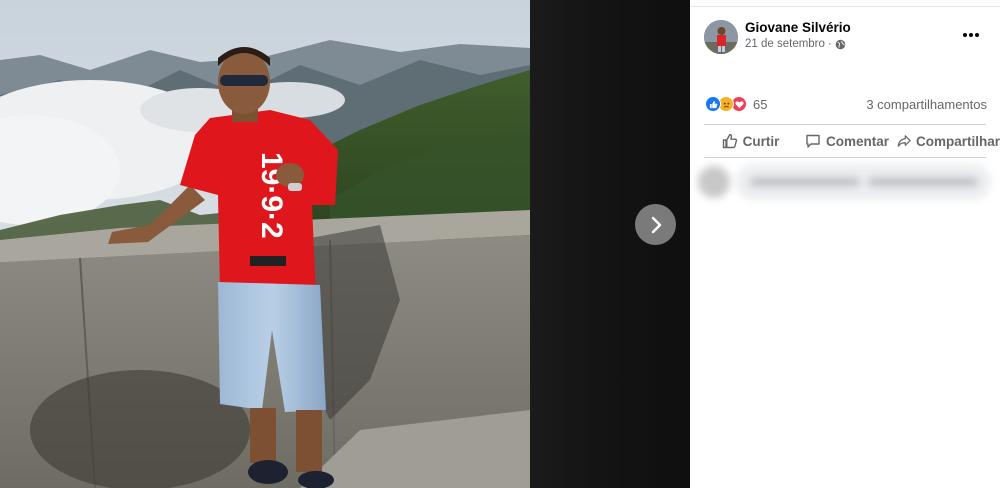  What do you see at coordinates (845, 157) in the screenshot?
I see `actions-bottom-divider` at bounding box center [845, 157].